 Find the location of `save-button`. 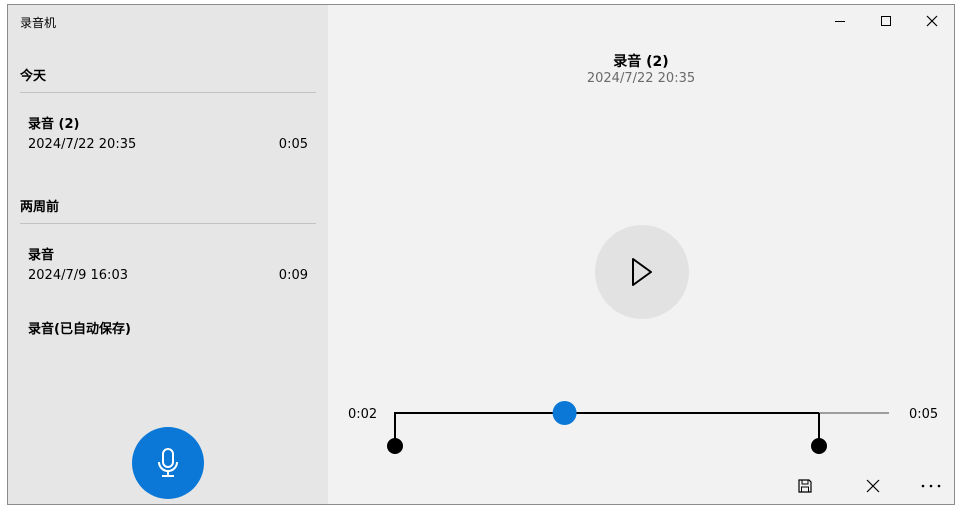

save-button is located at coordinates (805, 486).